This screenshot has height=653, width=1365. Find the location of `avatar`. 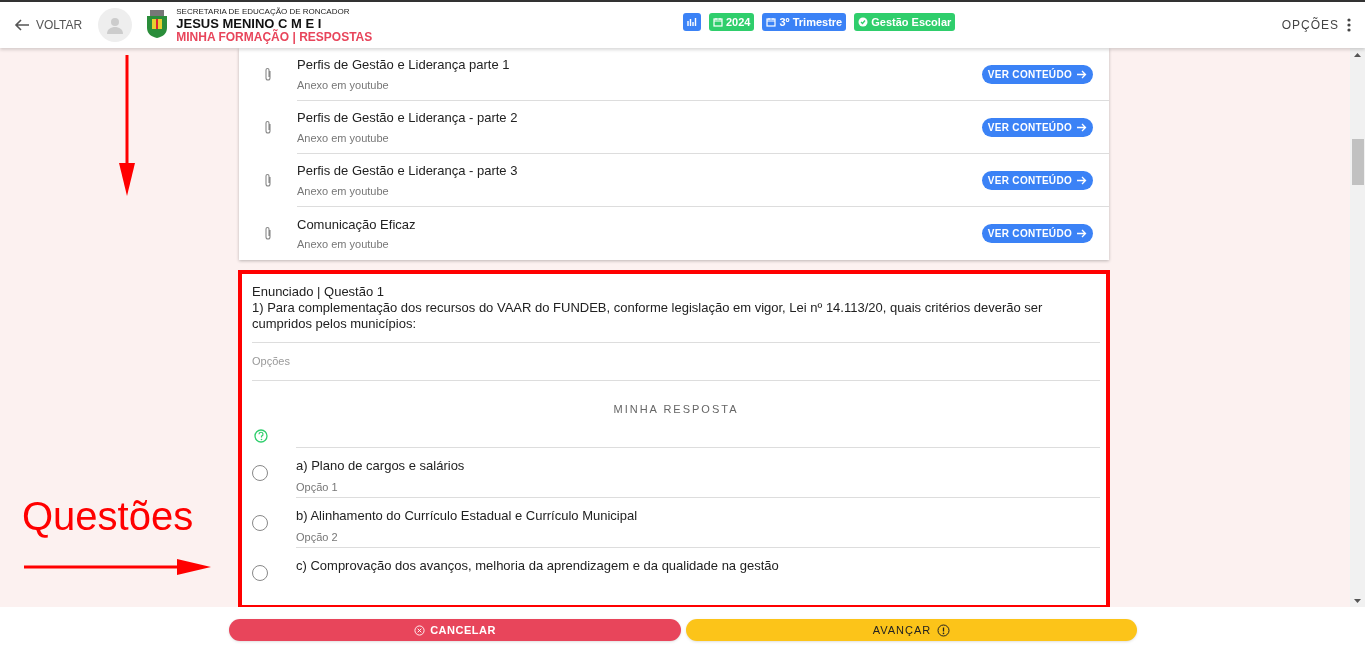

avatar is located at coordinates (115, 25).